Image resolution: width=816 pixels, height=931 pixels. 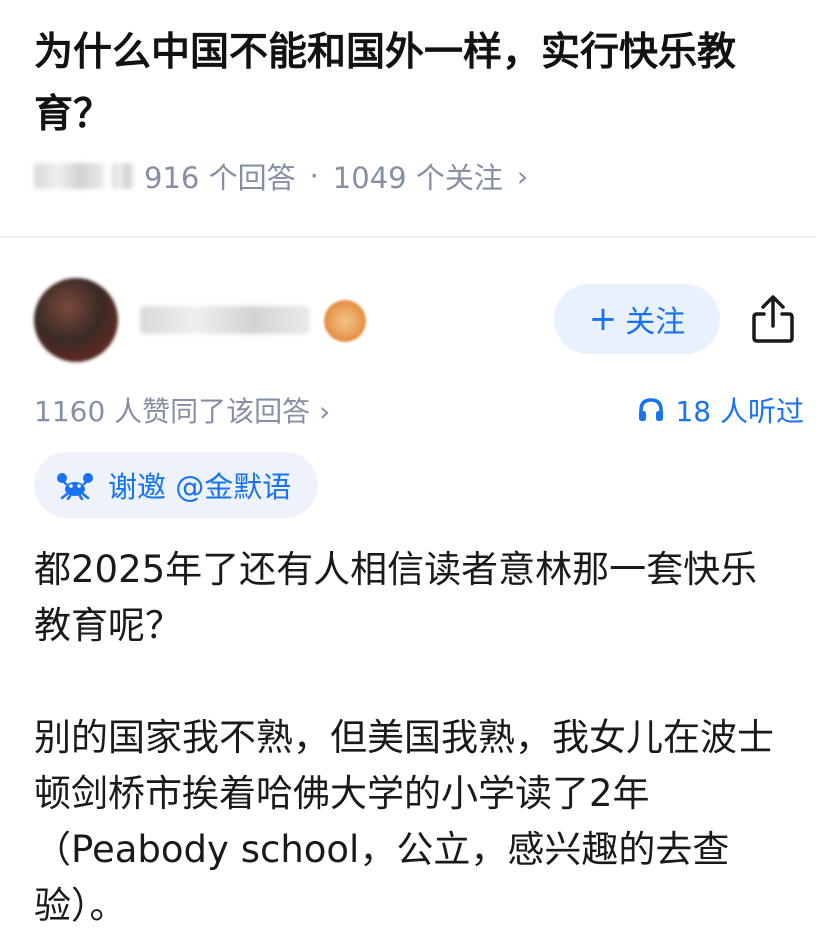 What do you see at coordinates (345, 321) in the screenshot?
I see `author-badge-icon` at bounding box center [345, 321].